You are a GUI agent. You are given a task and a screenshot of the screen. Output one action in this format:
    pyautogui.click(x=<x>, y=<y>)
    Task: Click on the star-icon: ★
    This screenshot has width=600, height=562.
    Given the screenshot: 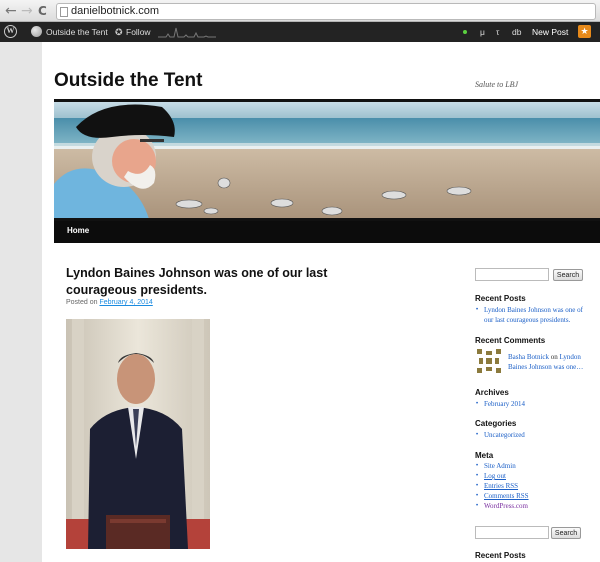 What is the action you would take?
    pyautogui.click(x=584, y=31)
    